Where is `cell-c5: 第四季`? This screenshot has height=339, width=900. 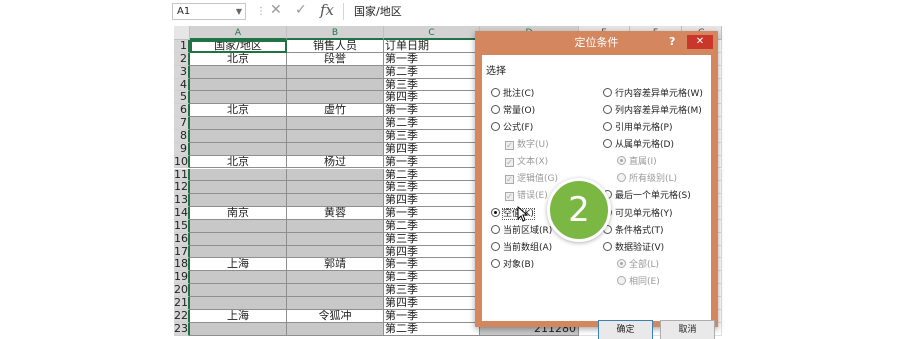 cell-c5: 第四季 is located at coordinates (432, 98).